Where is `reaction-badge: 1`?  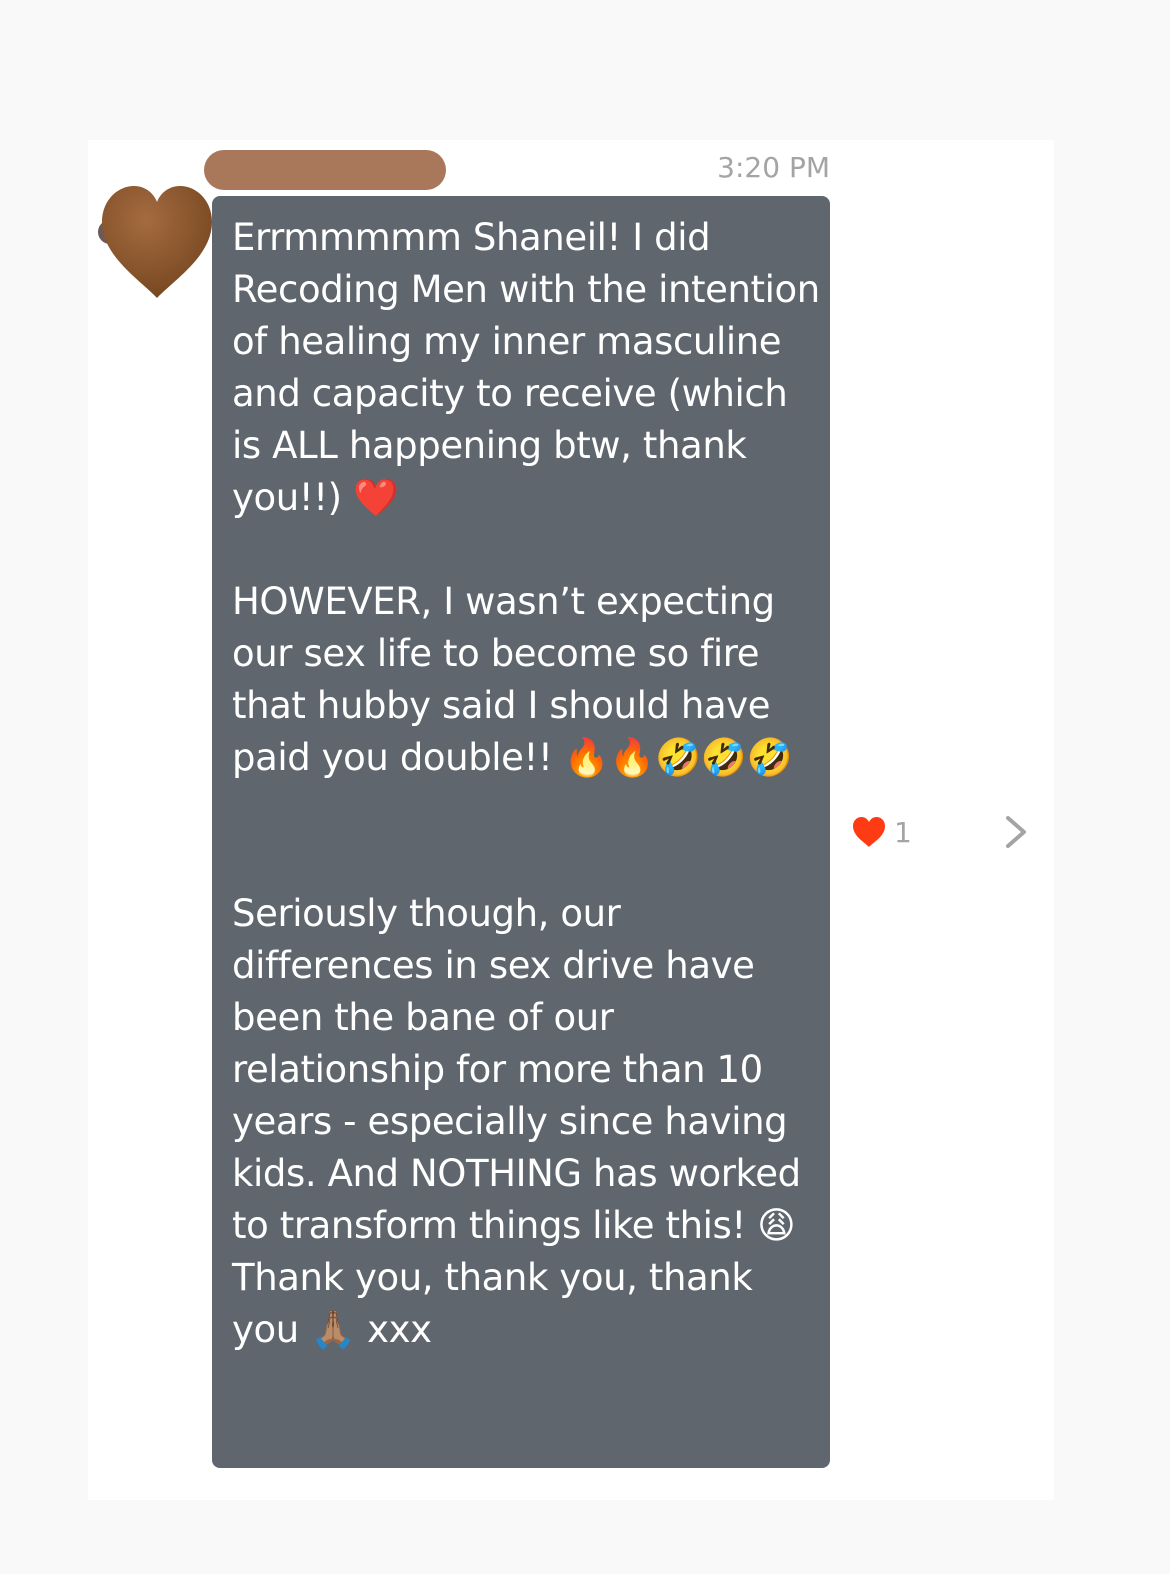 reaction-badge: 1 is located at coordinates (882, 832).